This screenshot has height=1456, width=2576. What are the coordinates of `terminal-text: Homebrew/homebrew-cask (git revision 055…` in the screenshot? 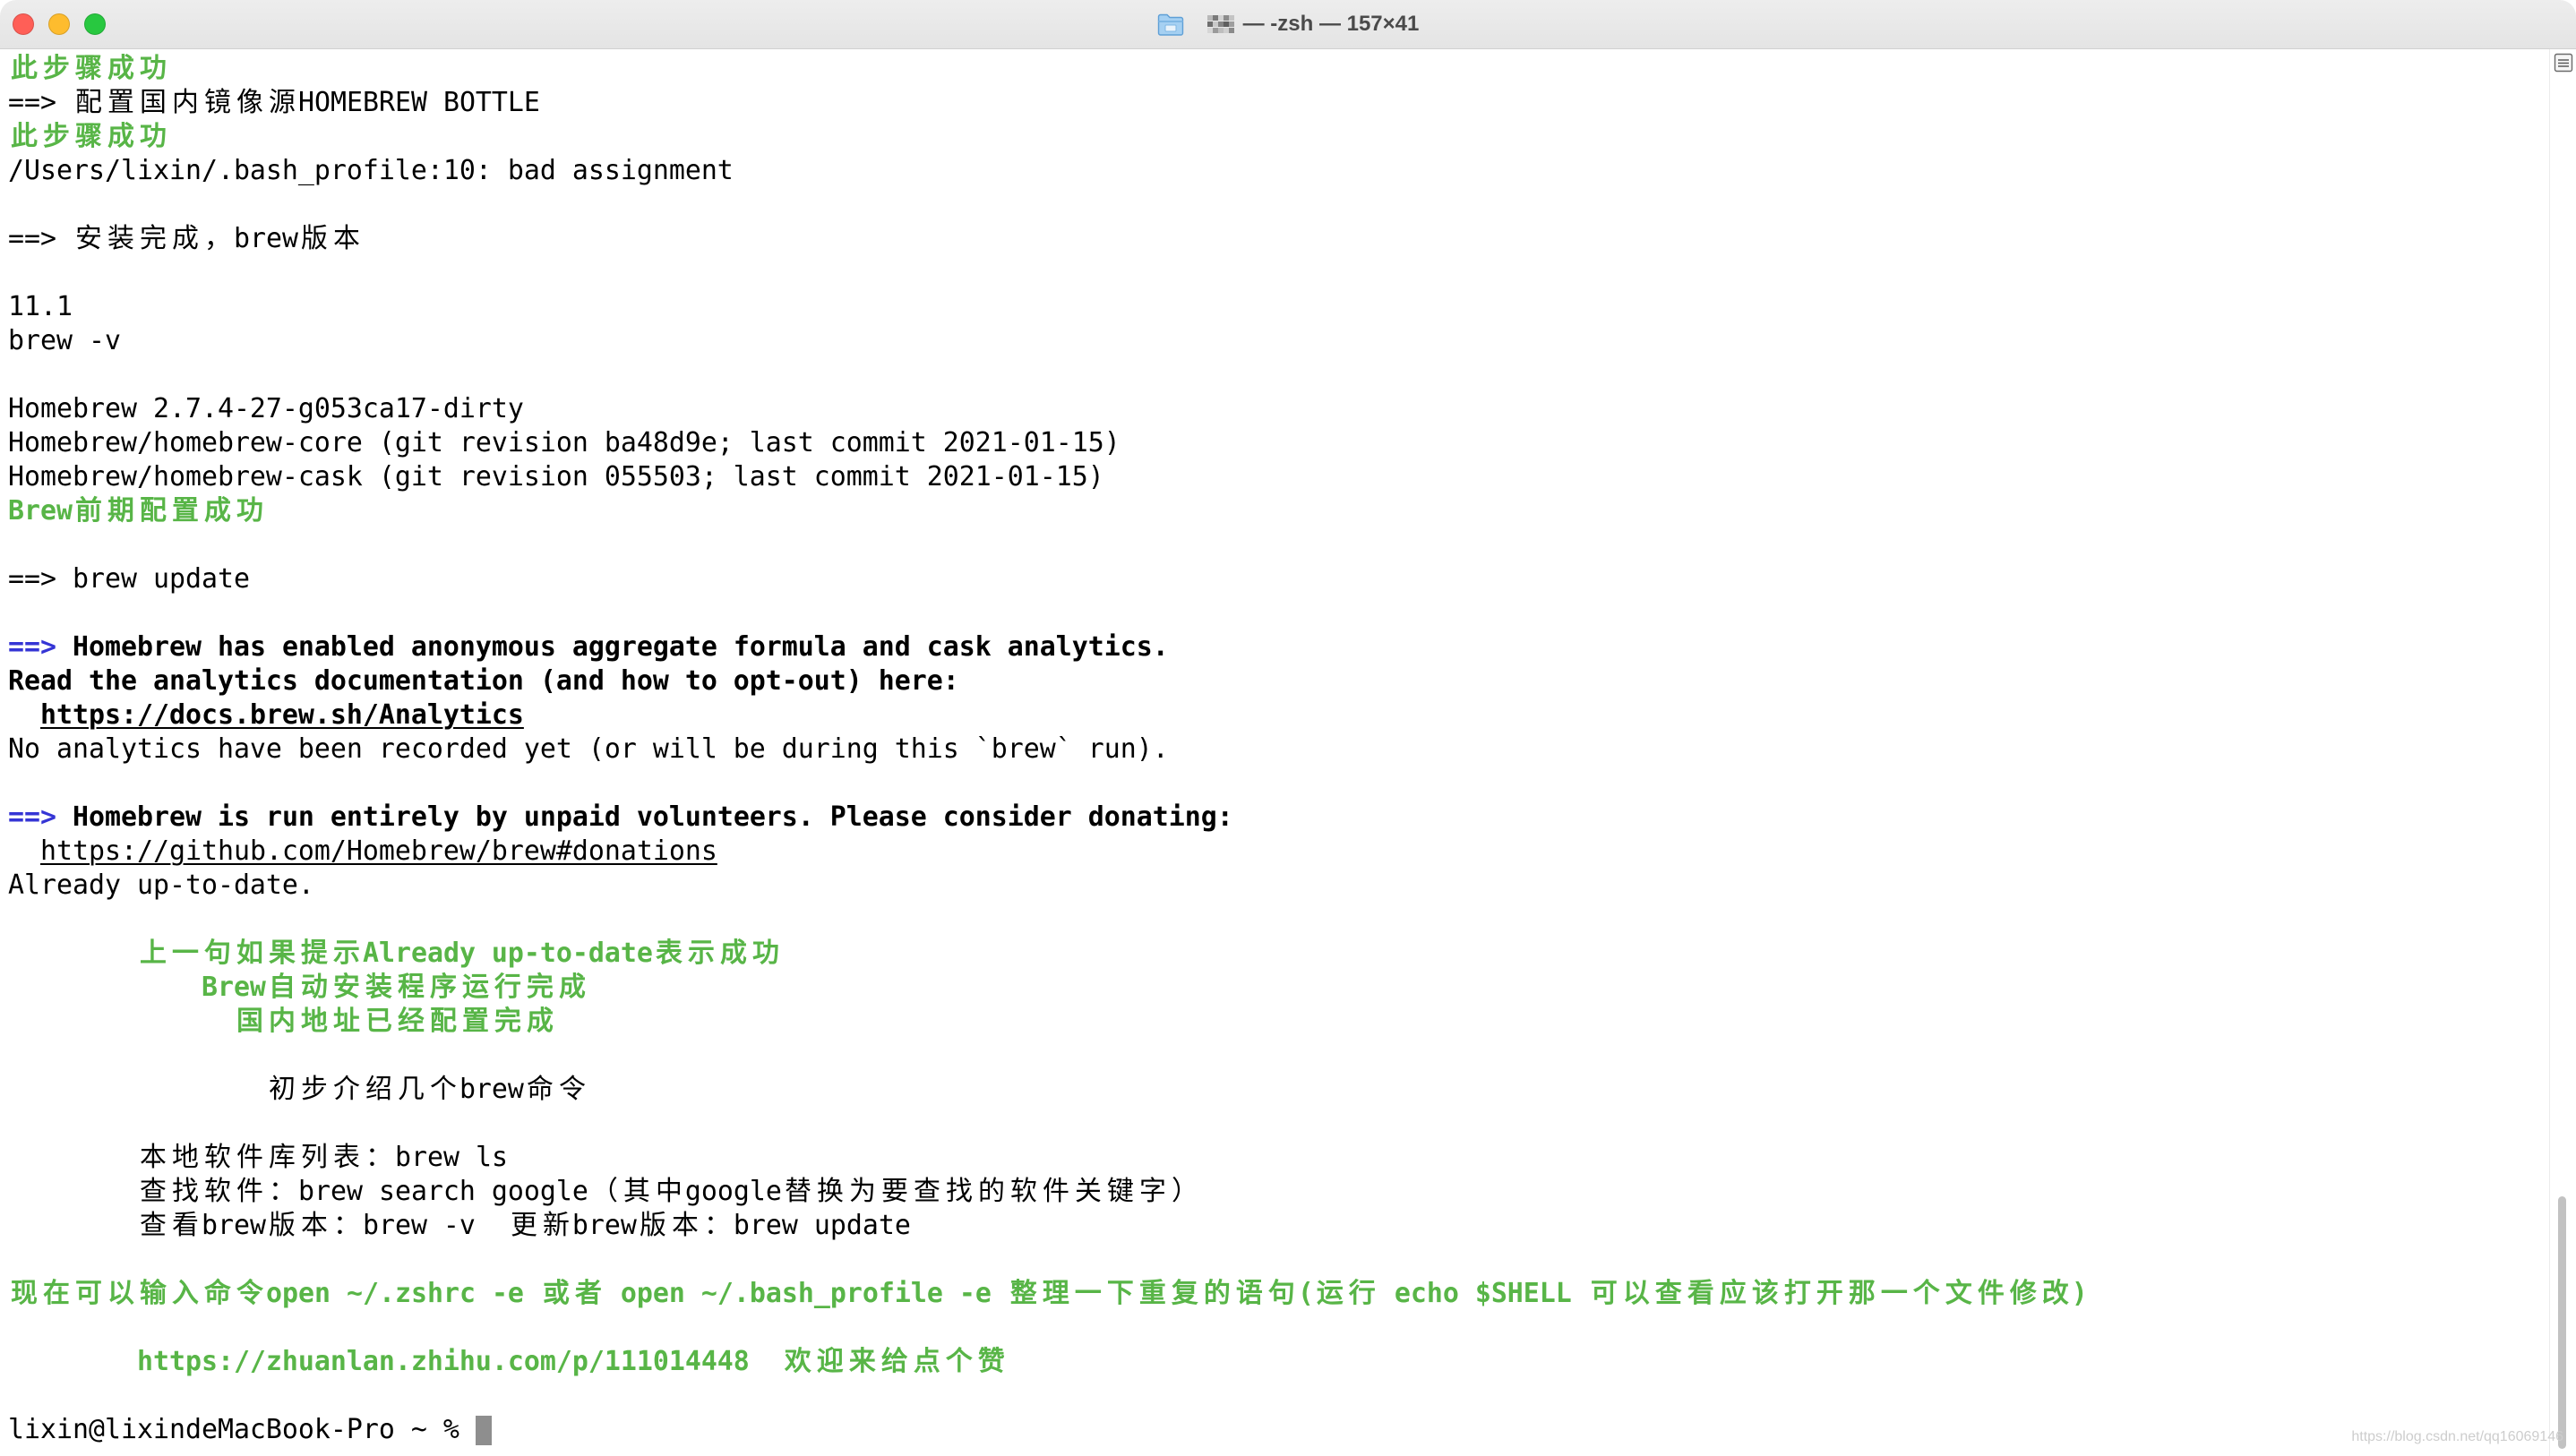 It's located at (556, 476).